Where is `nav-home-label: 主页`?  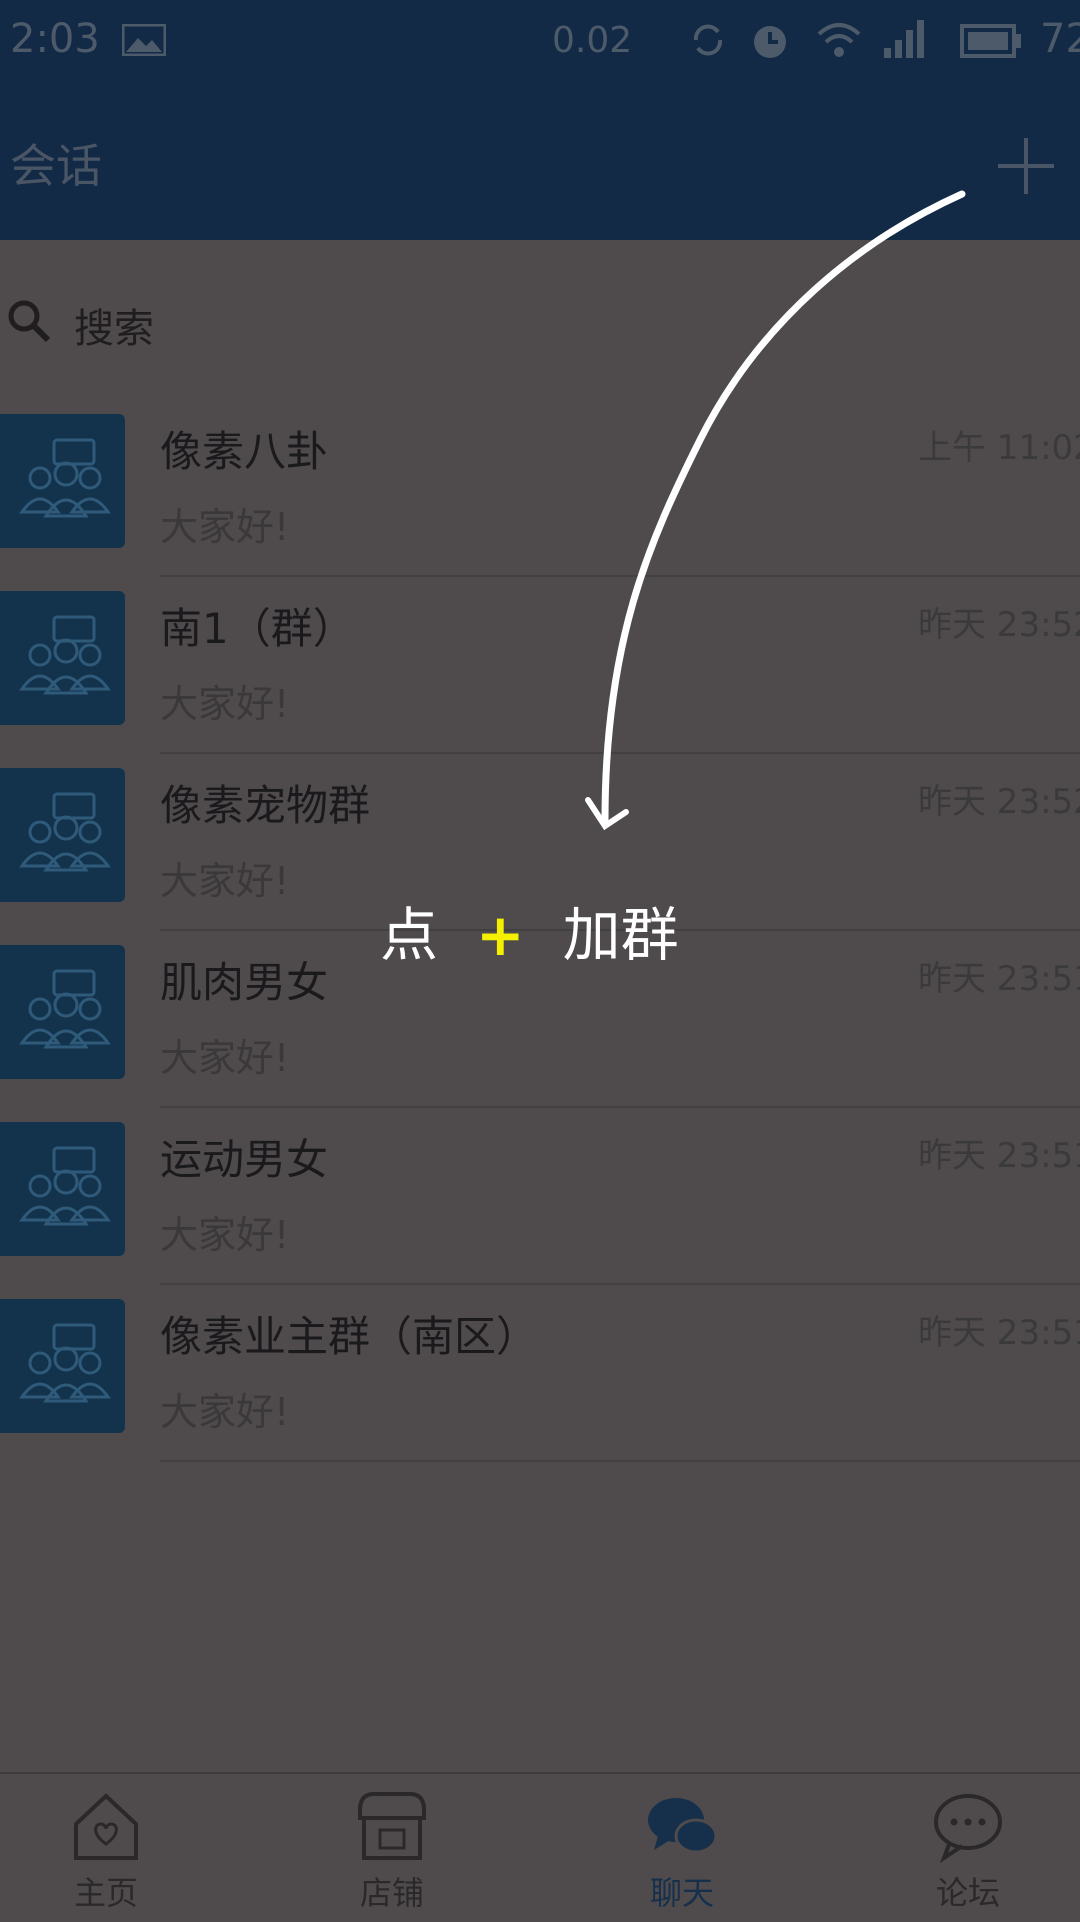 nav-home-label: 主页 is located at coordinates (105, 1893).